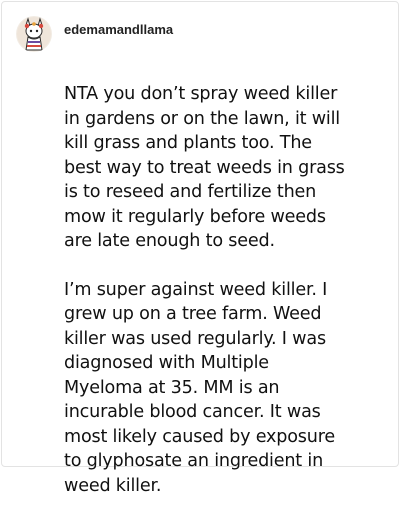 Image resolution: width=400 pixels, height=522 pixels. I want to click on avatar, so click(34, 34).